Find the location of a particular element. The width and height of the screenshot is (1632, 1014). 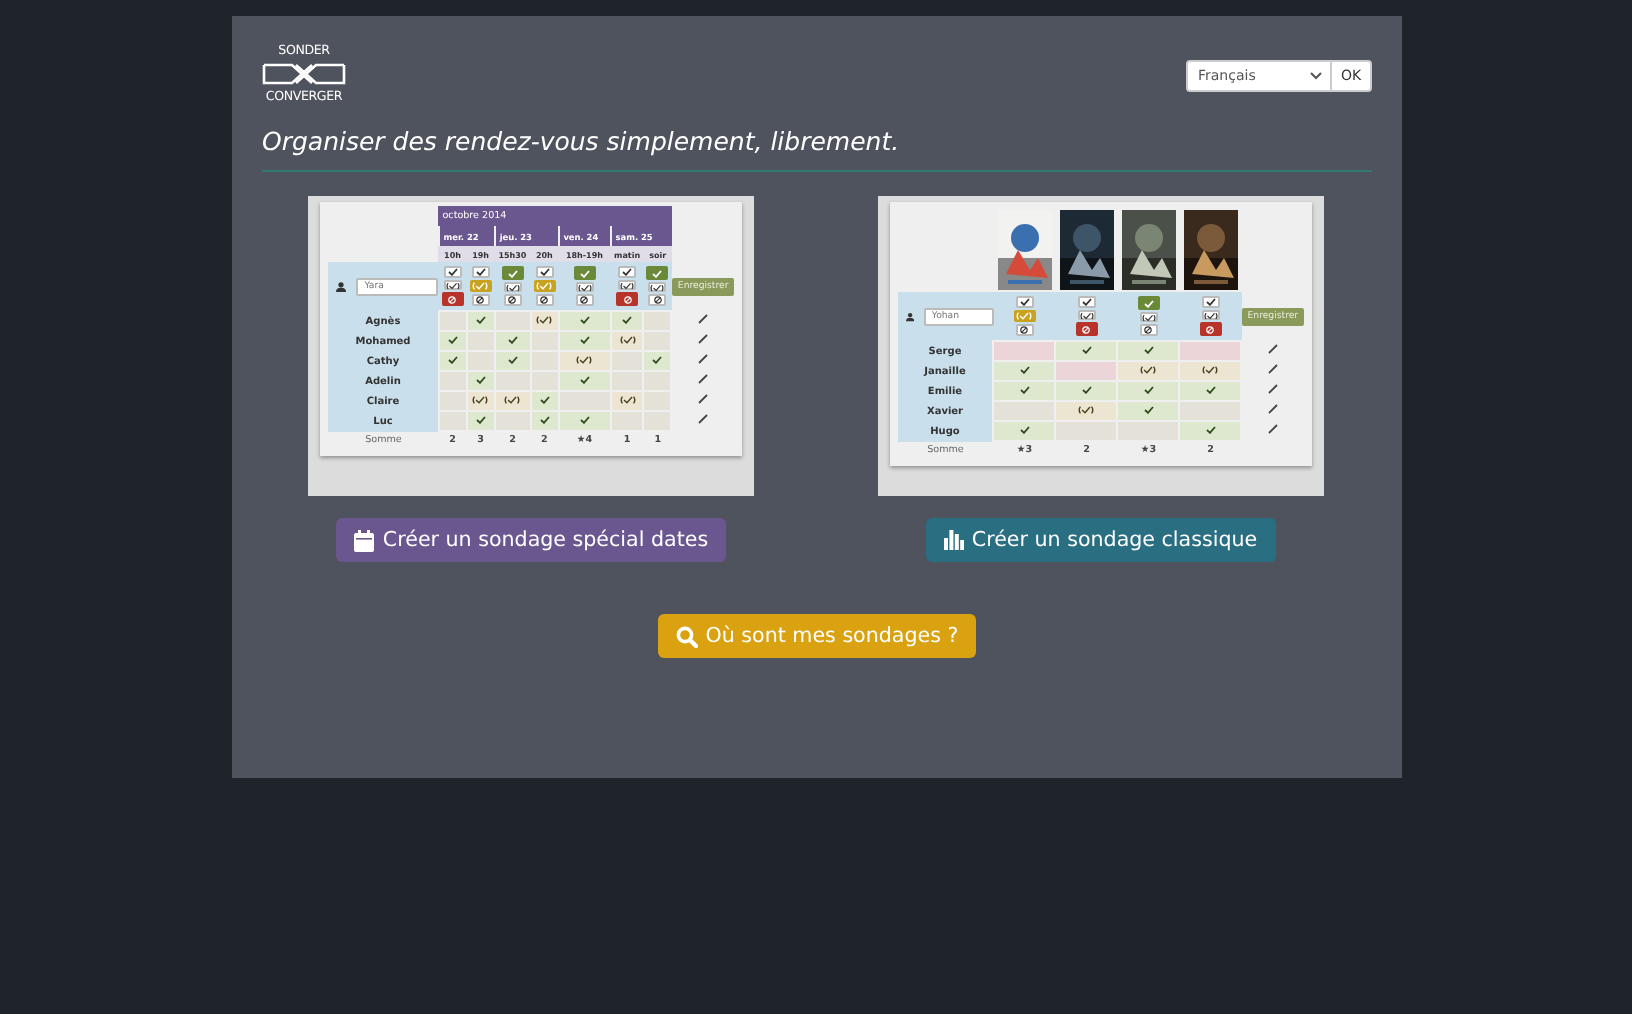

bar-chart-icon is located at coordinates (953, 540).